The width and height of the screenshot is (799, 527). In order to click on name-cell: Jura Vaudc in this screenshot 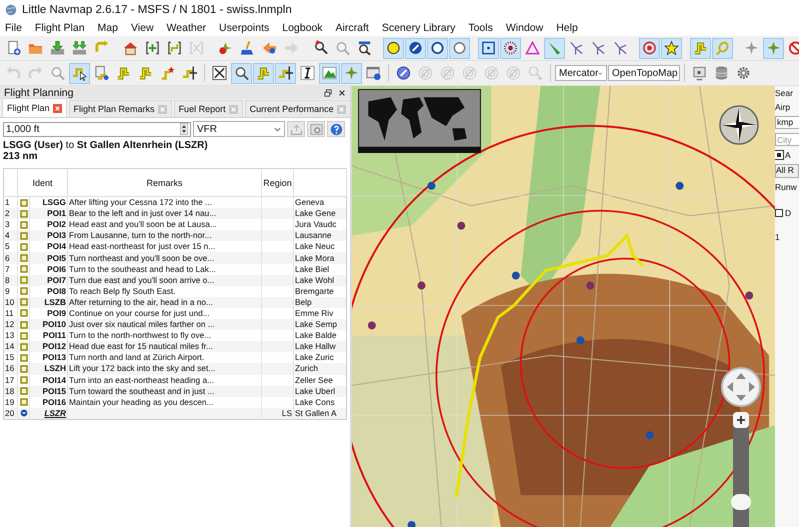, I will do `click(320, 224)`.